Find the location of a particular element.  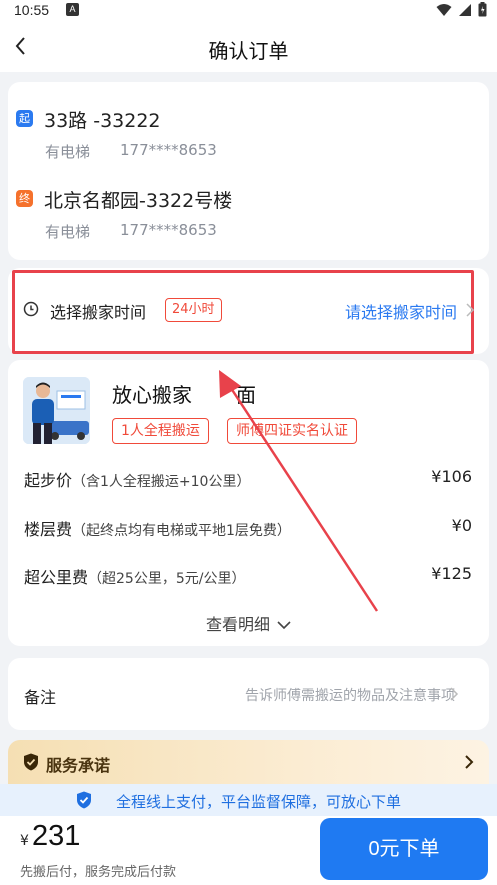

price-value: ¥125 is located at coordinates (451, 573).